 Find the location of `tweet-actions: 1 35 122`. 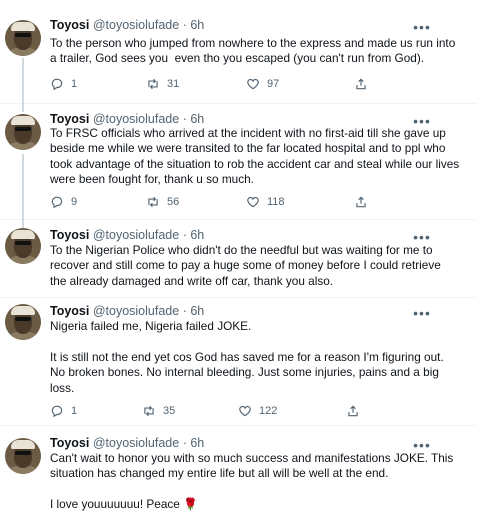

tweet-actions: 1 35 122 is located at coordinates (215, 411).